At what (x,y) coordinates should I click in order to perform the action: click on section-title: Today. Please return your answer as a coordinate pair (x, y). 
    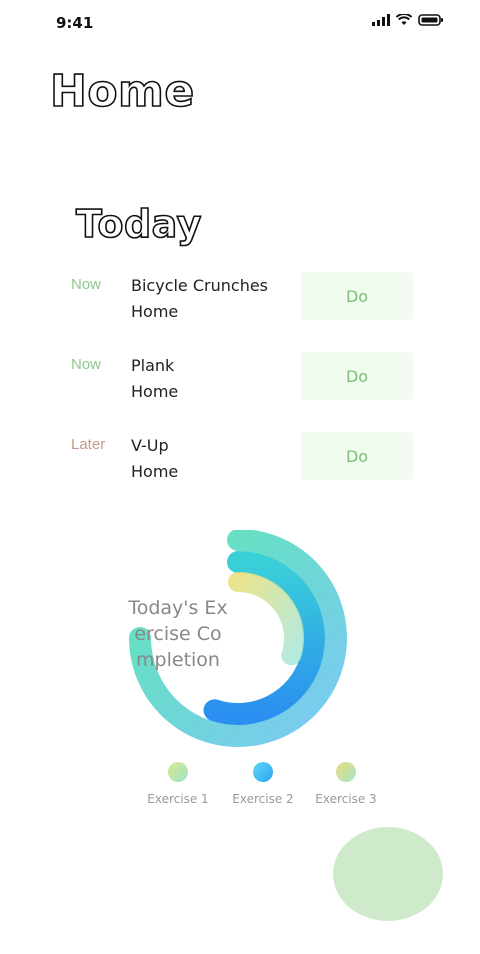
    Looking at the image, I should click on (138, 224).